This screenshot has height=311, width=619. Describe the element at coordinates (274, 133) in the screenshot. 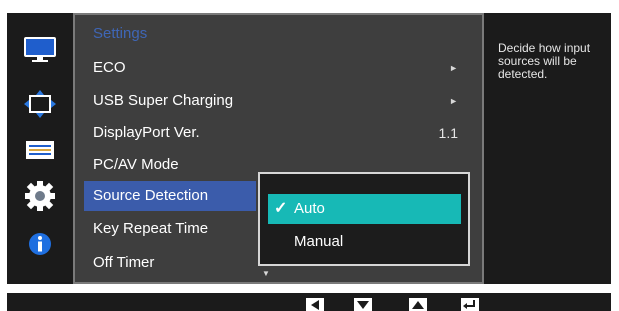

I see `menu-item-displayport-ver: DisplayPort Ver. 1.1` at that location.